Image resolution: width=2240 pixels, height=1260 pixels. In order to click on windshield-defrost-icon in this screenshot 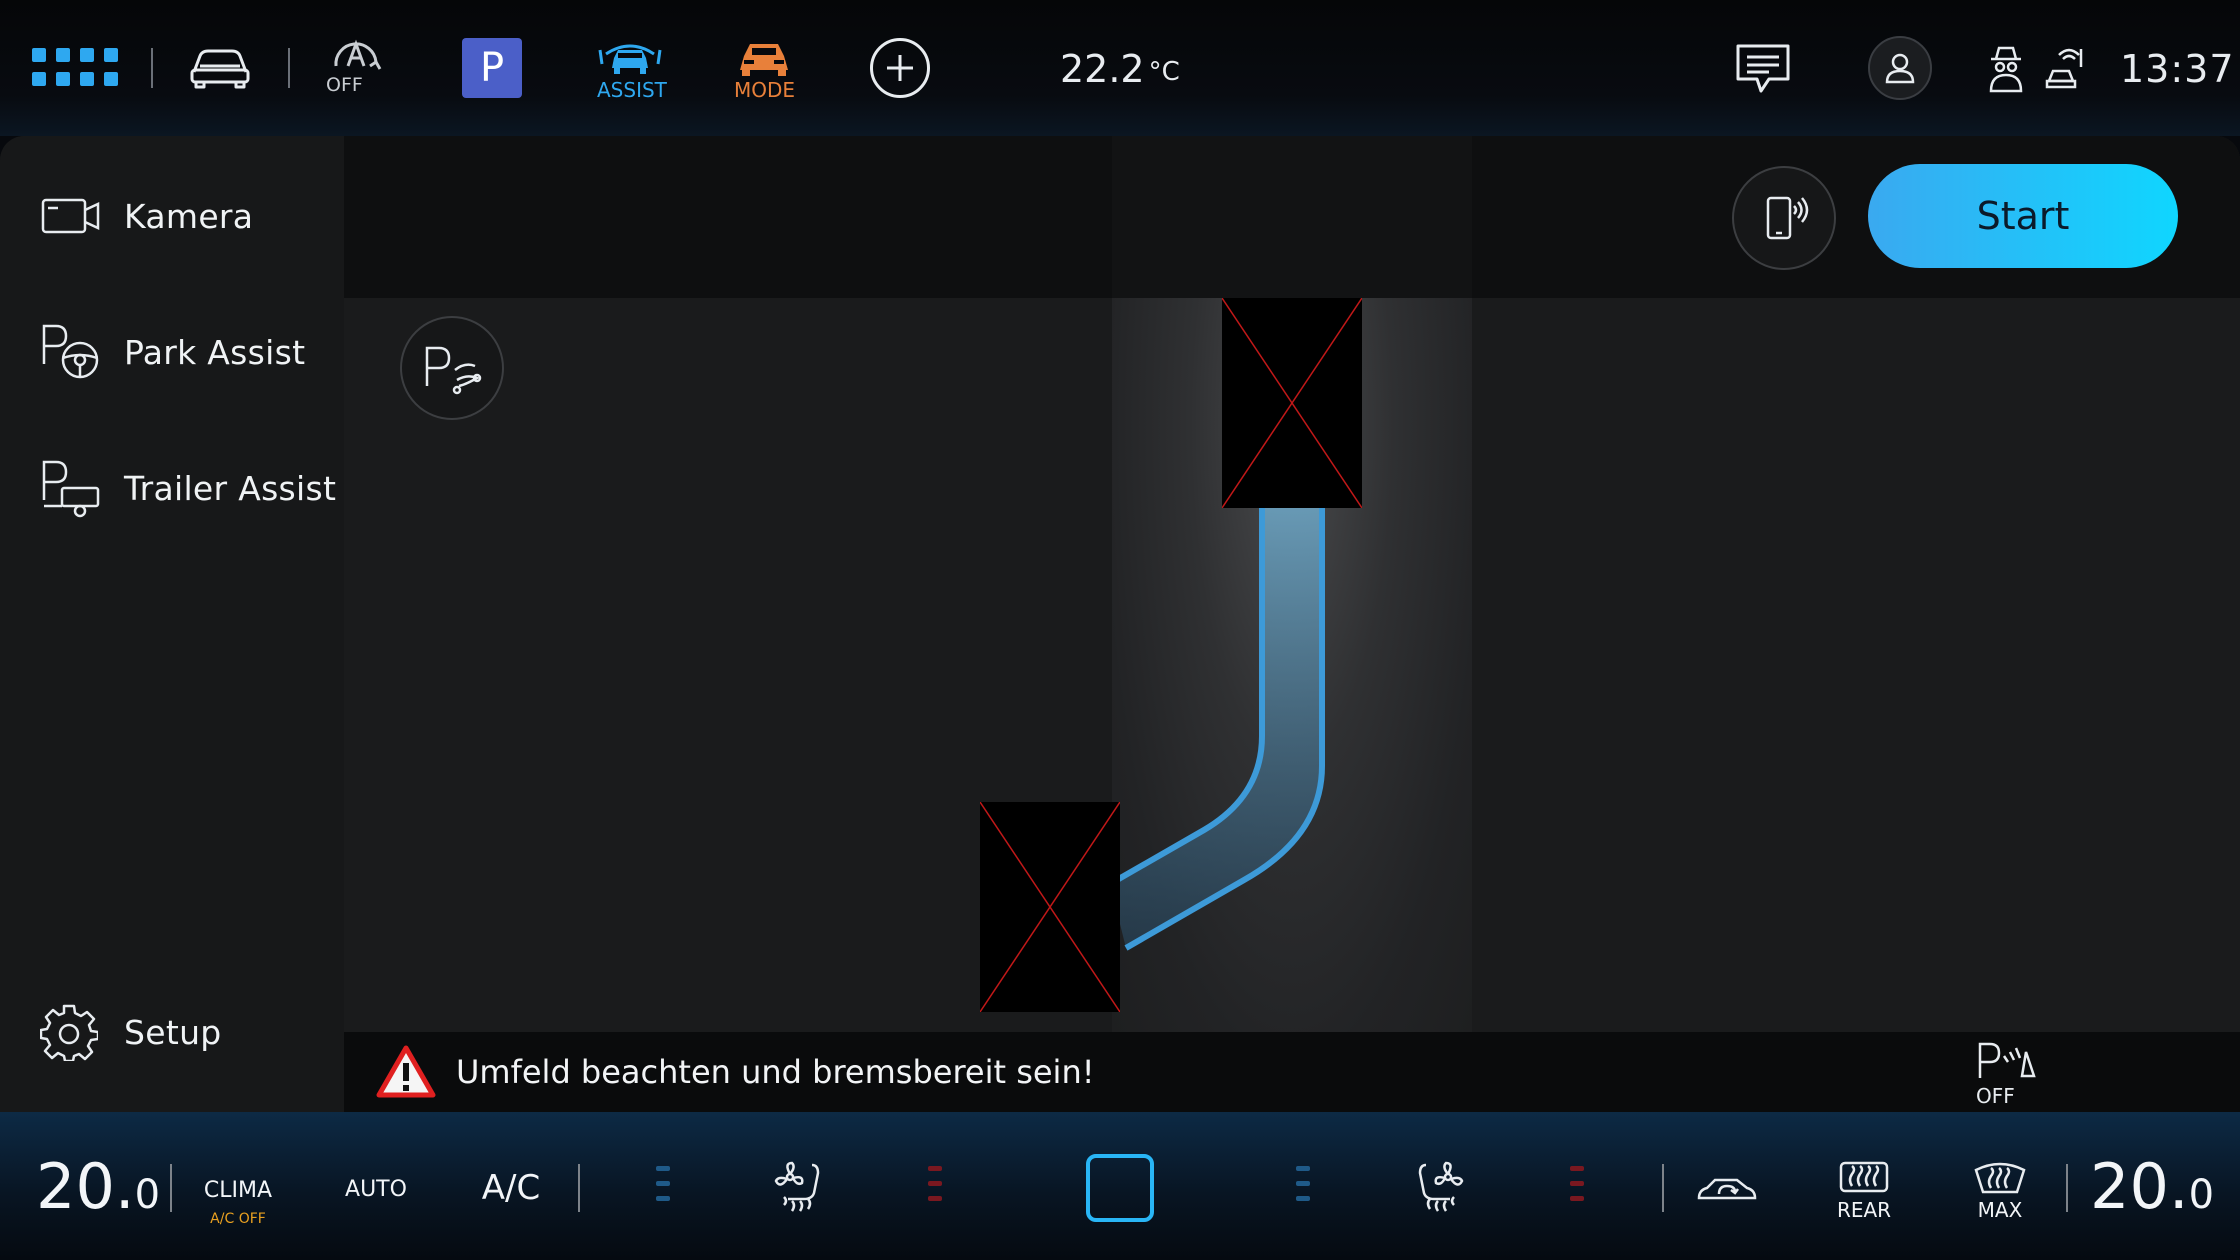, I will do `click(2000, 1178)`.